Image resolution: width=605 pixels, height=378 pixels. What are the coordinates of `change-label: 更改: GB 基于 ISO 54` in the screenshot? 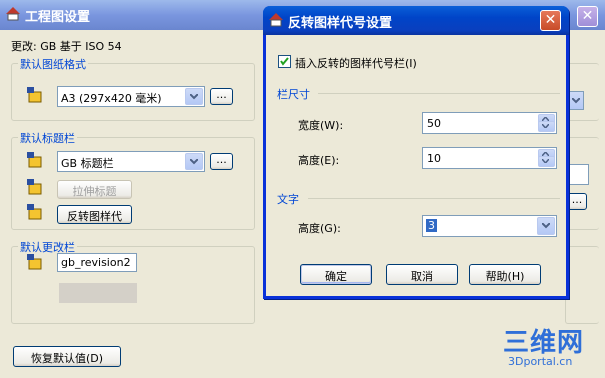 It's located at (66, 46).